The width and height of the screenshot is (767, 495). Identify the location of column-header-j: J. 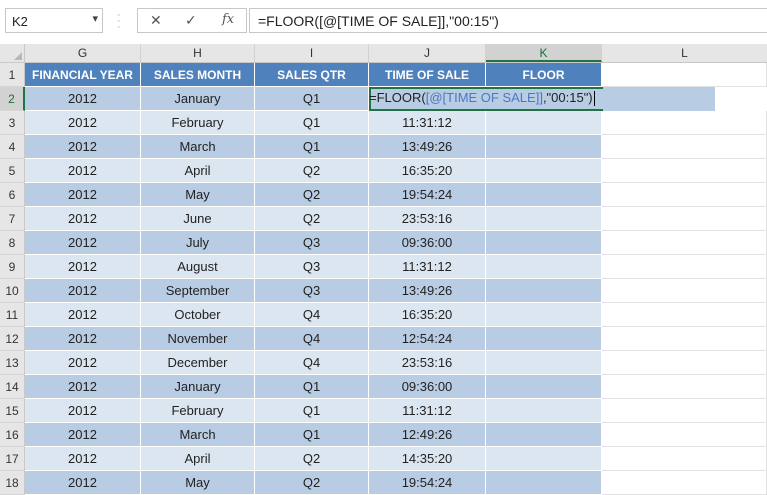
(427, 53).